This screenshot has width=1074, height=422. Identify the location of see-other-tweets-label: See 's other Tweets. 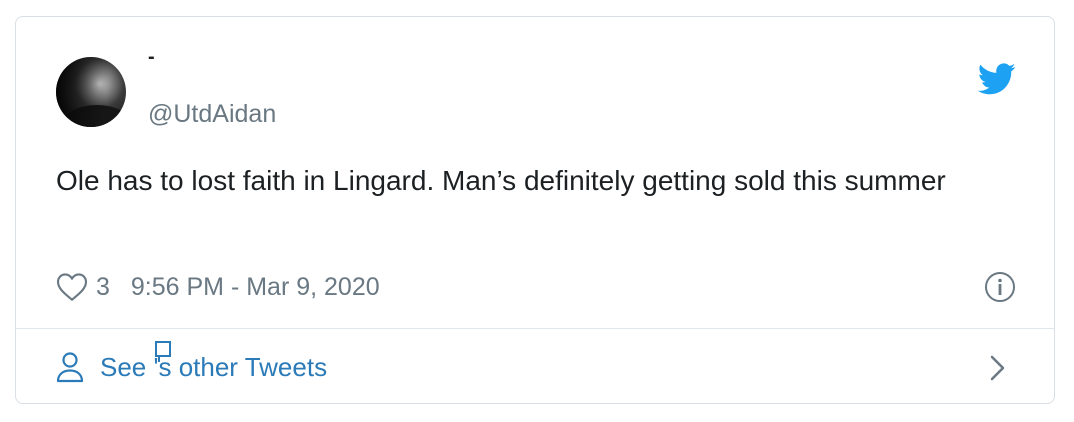
(214, 361).